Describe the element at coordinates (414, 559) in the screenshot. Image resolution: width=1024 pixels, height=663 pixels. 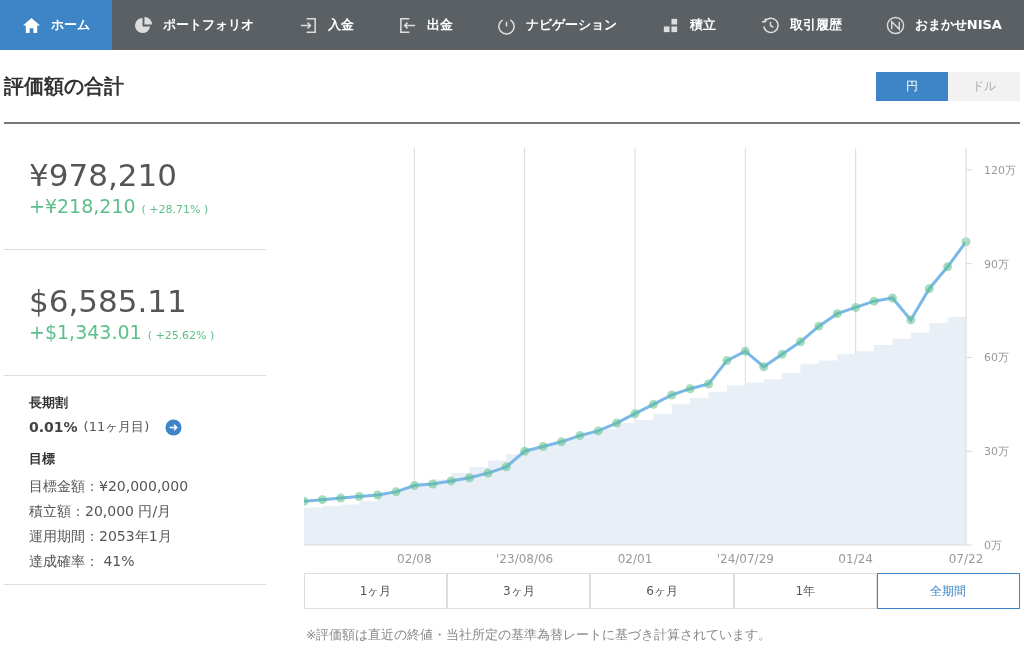
I see `x-axis-label: 02/08` at that location.